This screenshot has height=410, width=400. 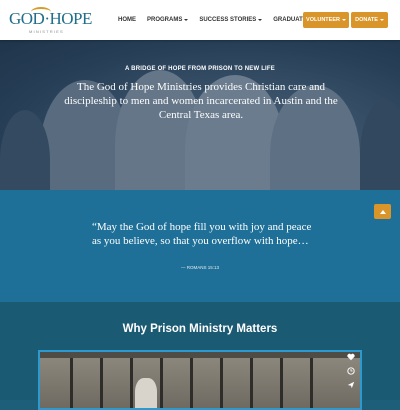 What do you see at coordinates (200, 329) in the screenshot?
I see `section-title: Why Prison Ministry Matters` at bounding box center [200, 329].